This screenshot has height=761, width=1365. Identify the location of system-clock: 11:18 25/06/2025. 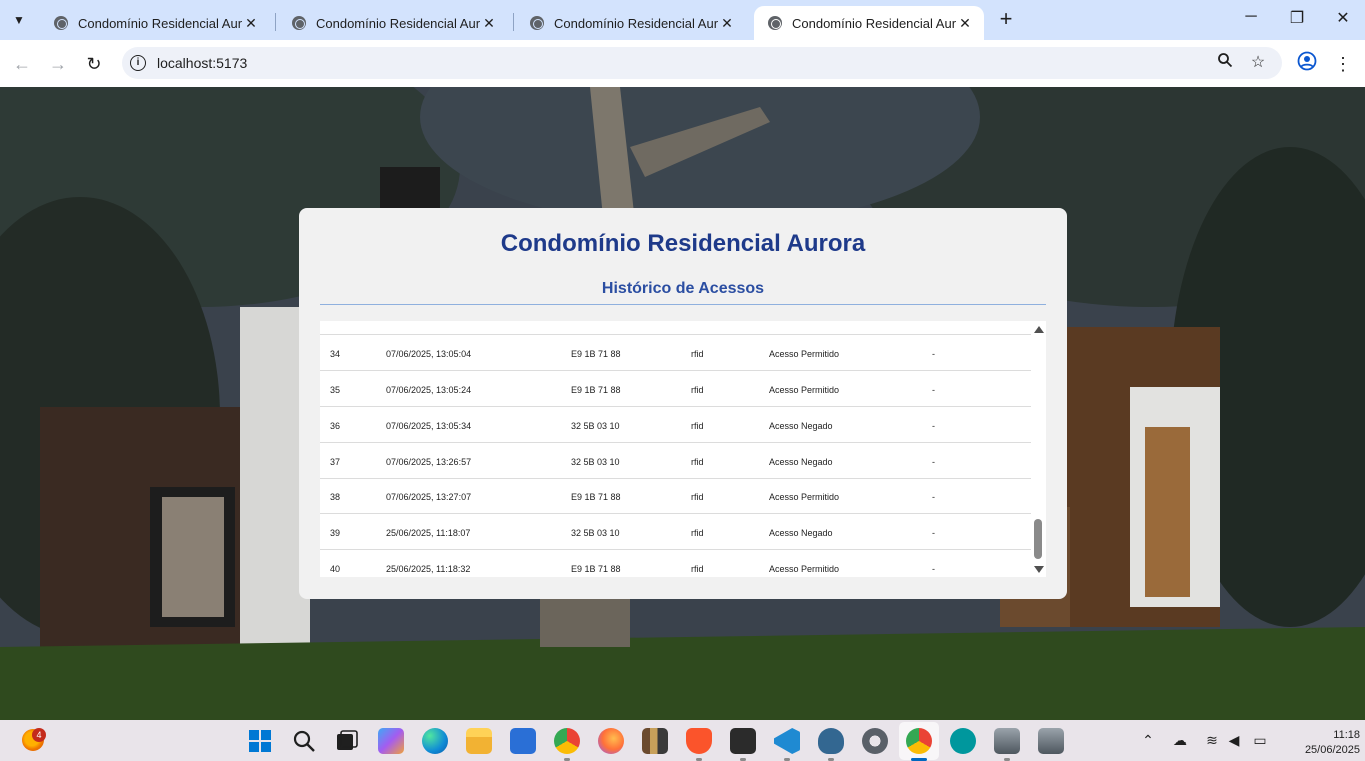
(1330, 743).